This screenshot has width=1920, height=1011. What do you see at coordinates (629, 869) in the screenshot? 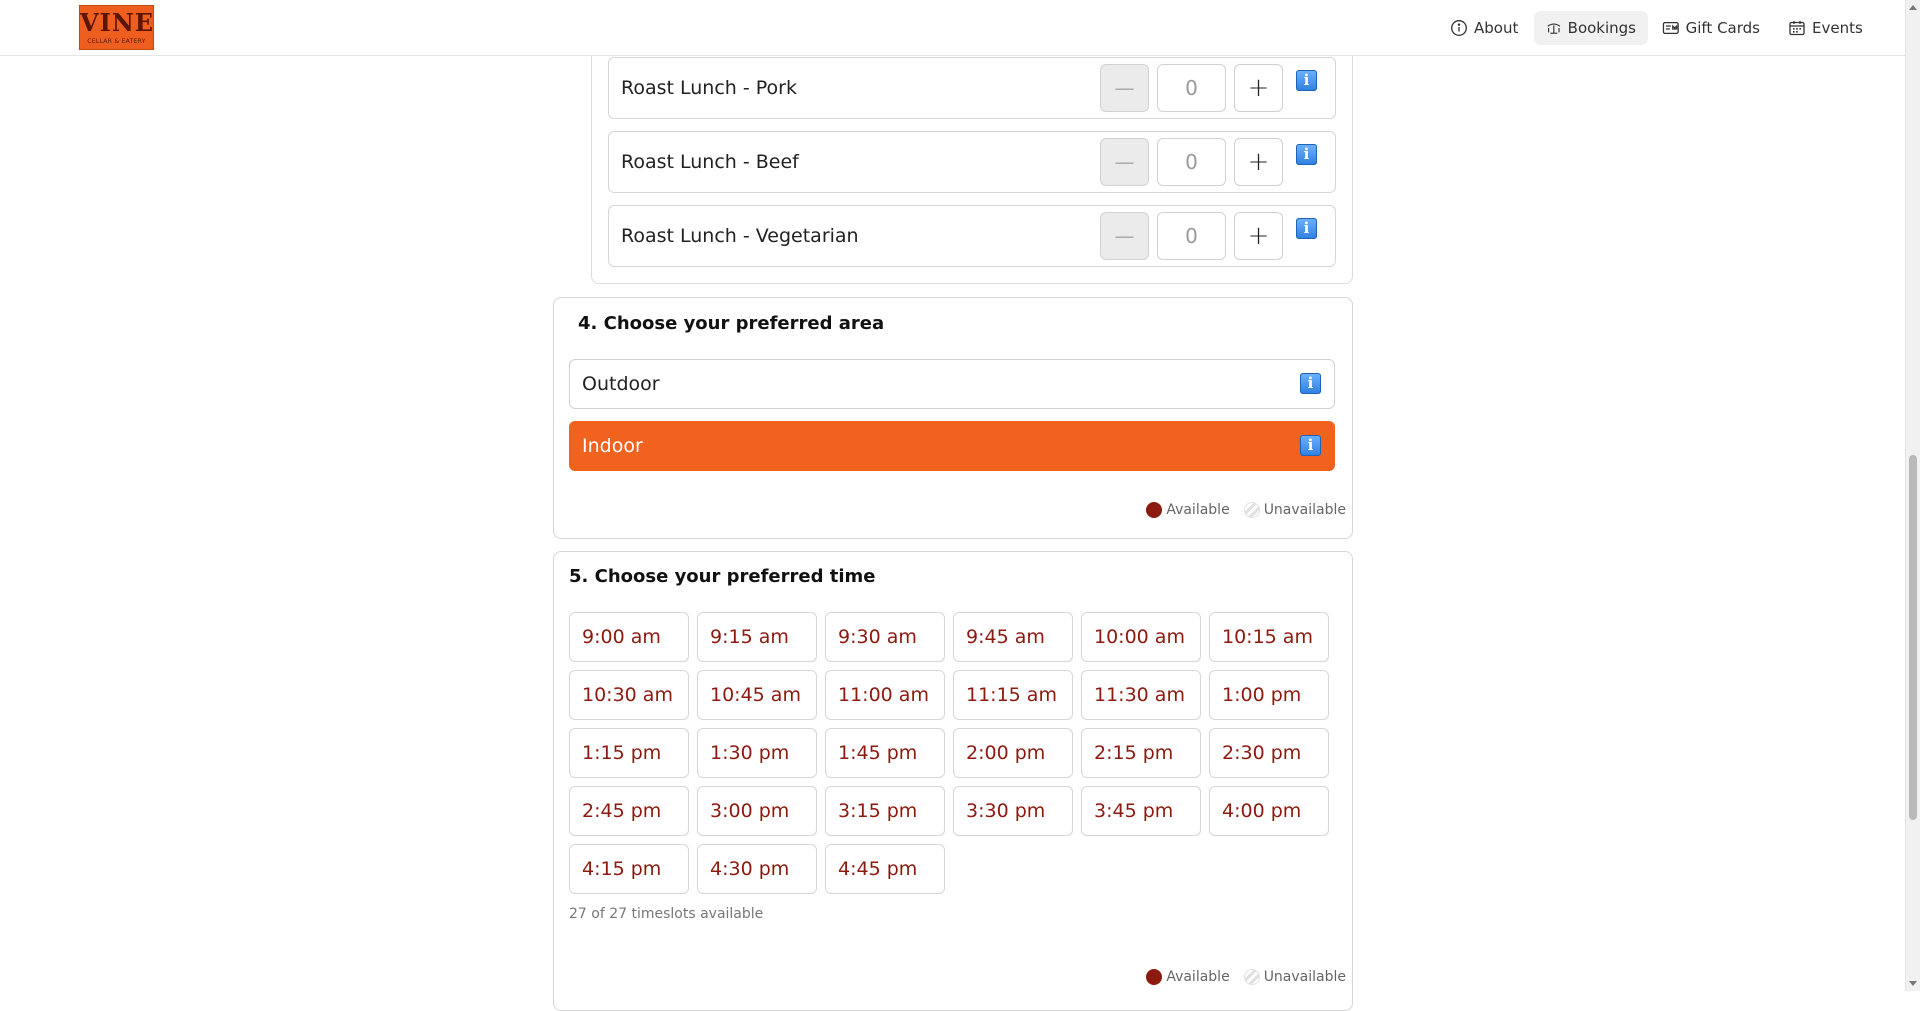
I see `timeslot-button: 4:15 pm` at bounding box center [629, 869].